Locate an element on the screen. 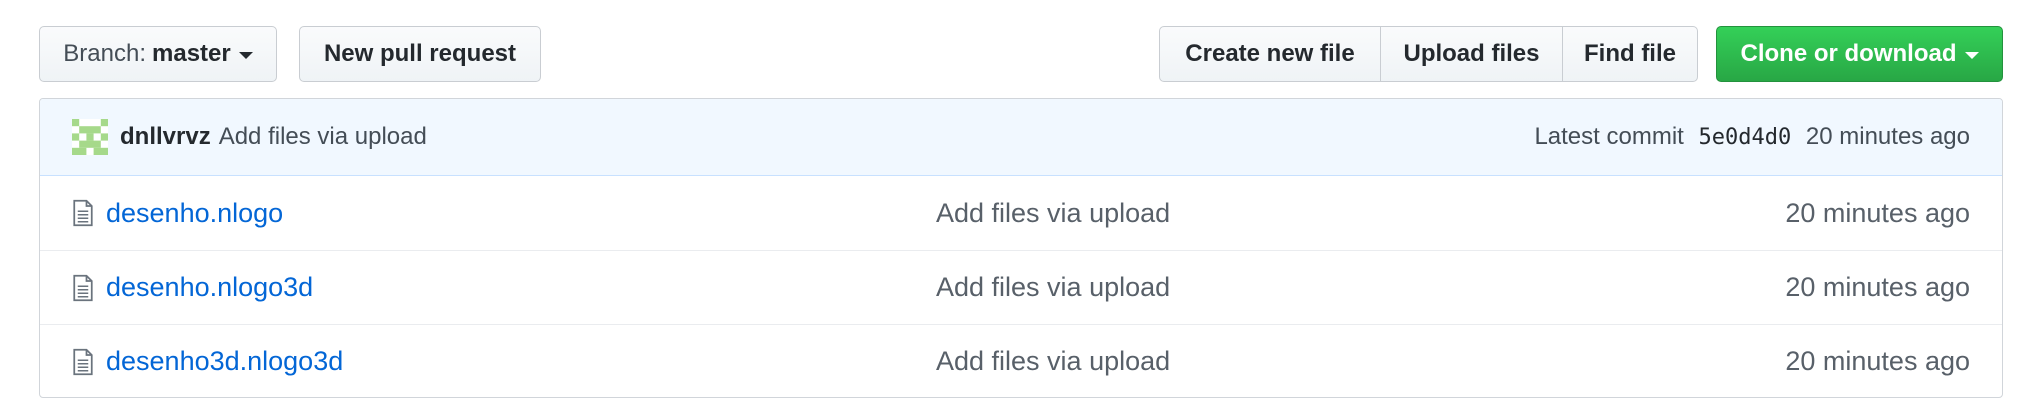 This screenshot has height=414, width=2034. branch-prefix-label: Branch: is located at coordinates (104, 53).